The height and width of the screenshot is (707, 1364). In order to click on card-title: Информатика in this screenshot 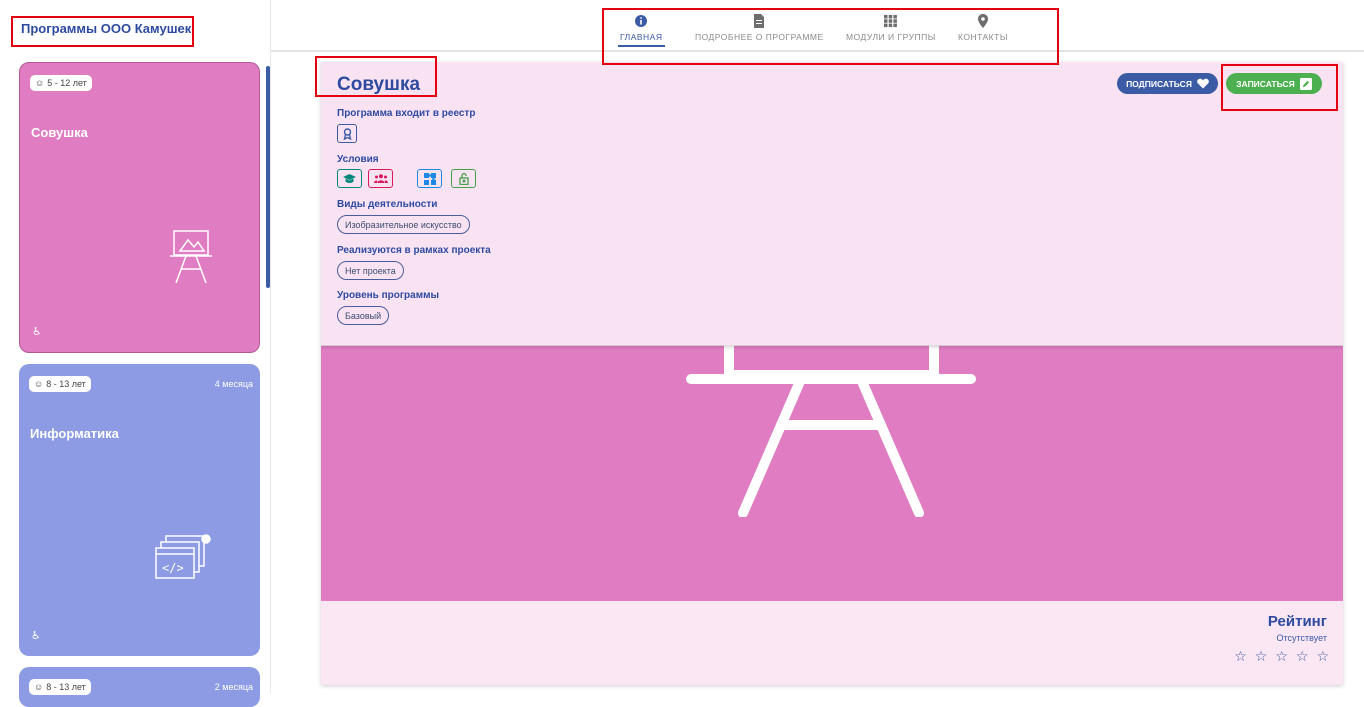, I will do `click(74, 433)`.